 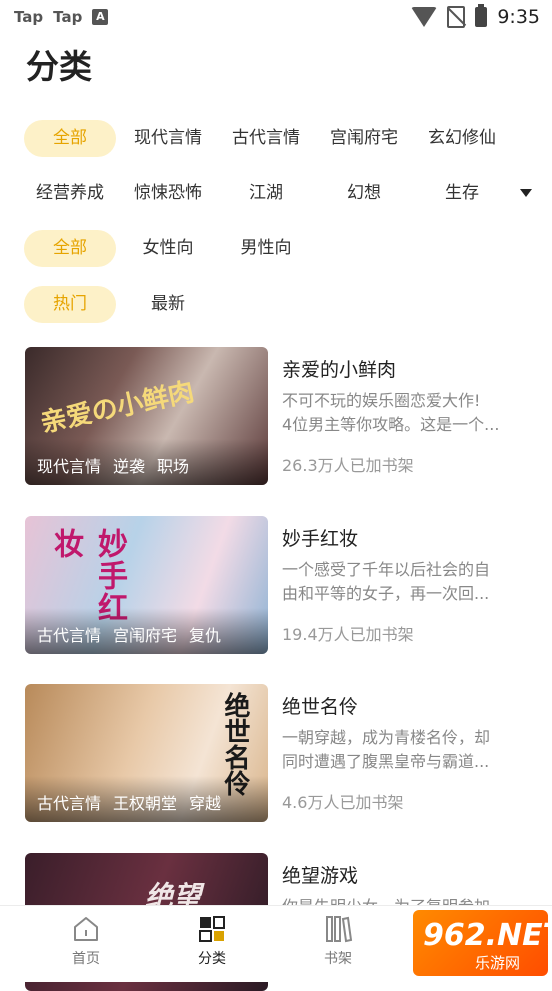 I want to click on battery-icon, so click(x=481, y=15).